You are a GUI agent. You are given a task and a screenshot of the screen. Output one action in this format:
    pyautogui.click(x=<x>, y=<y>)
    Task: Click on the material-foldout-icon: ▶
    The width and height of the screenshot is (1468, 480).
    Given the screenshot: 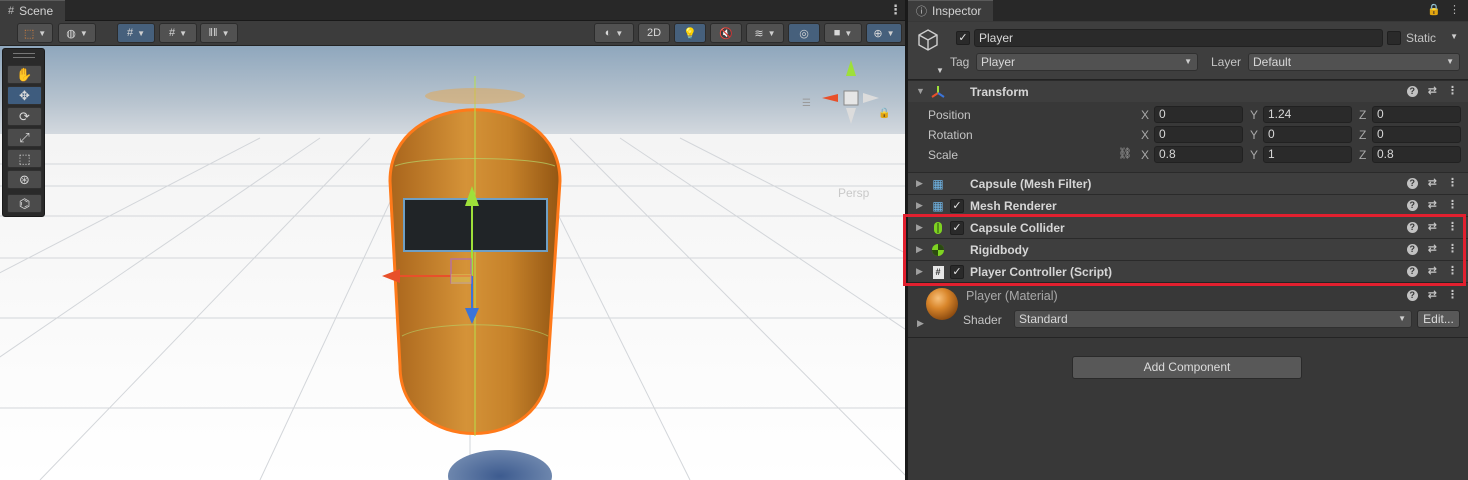 What is the action you would take?
    pyautogui.click(x=920, y=323)
    